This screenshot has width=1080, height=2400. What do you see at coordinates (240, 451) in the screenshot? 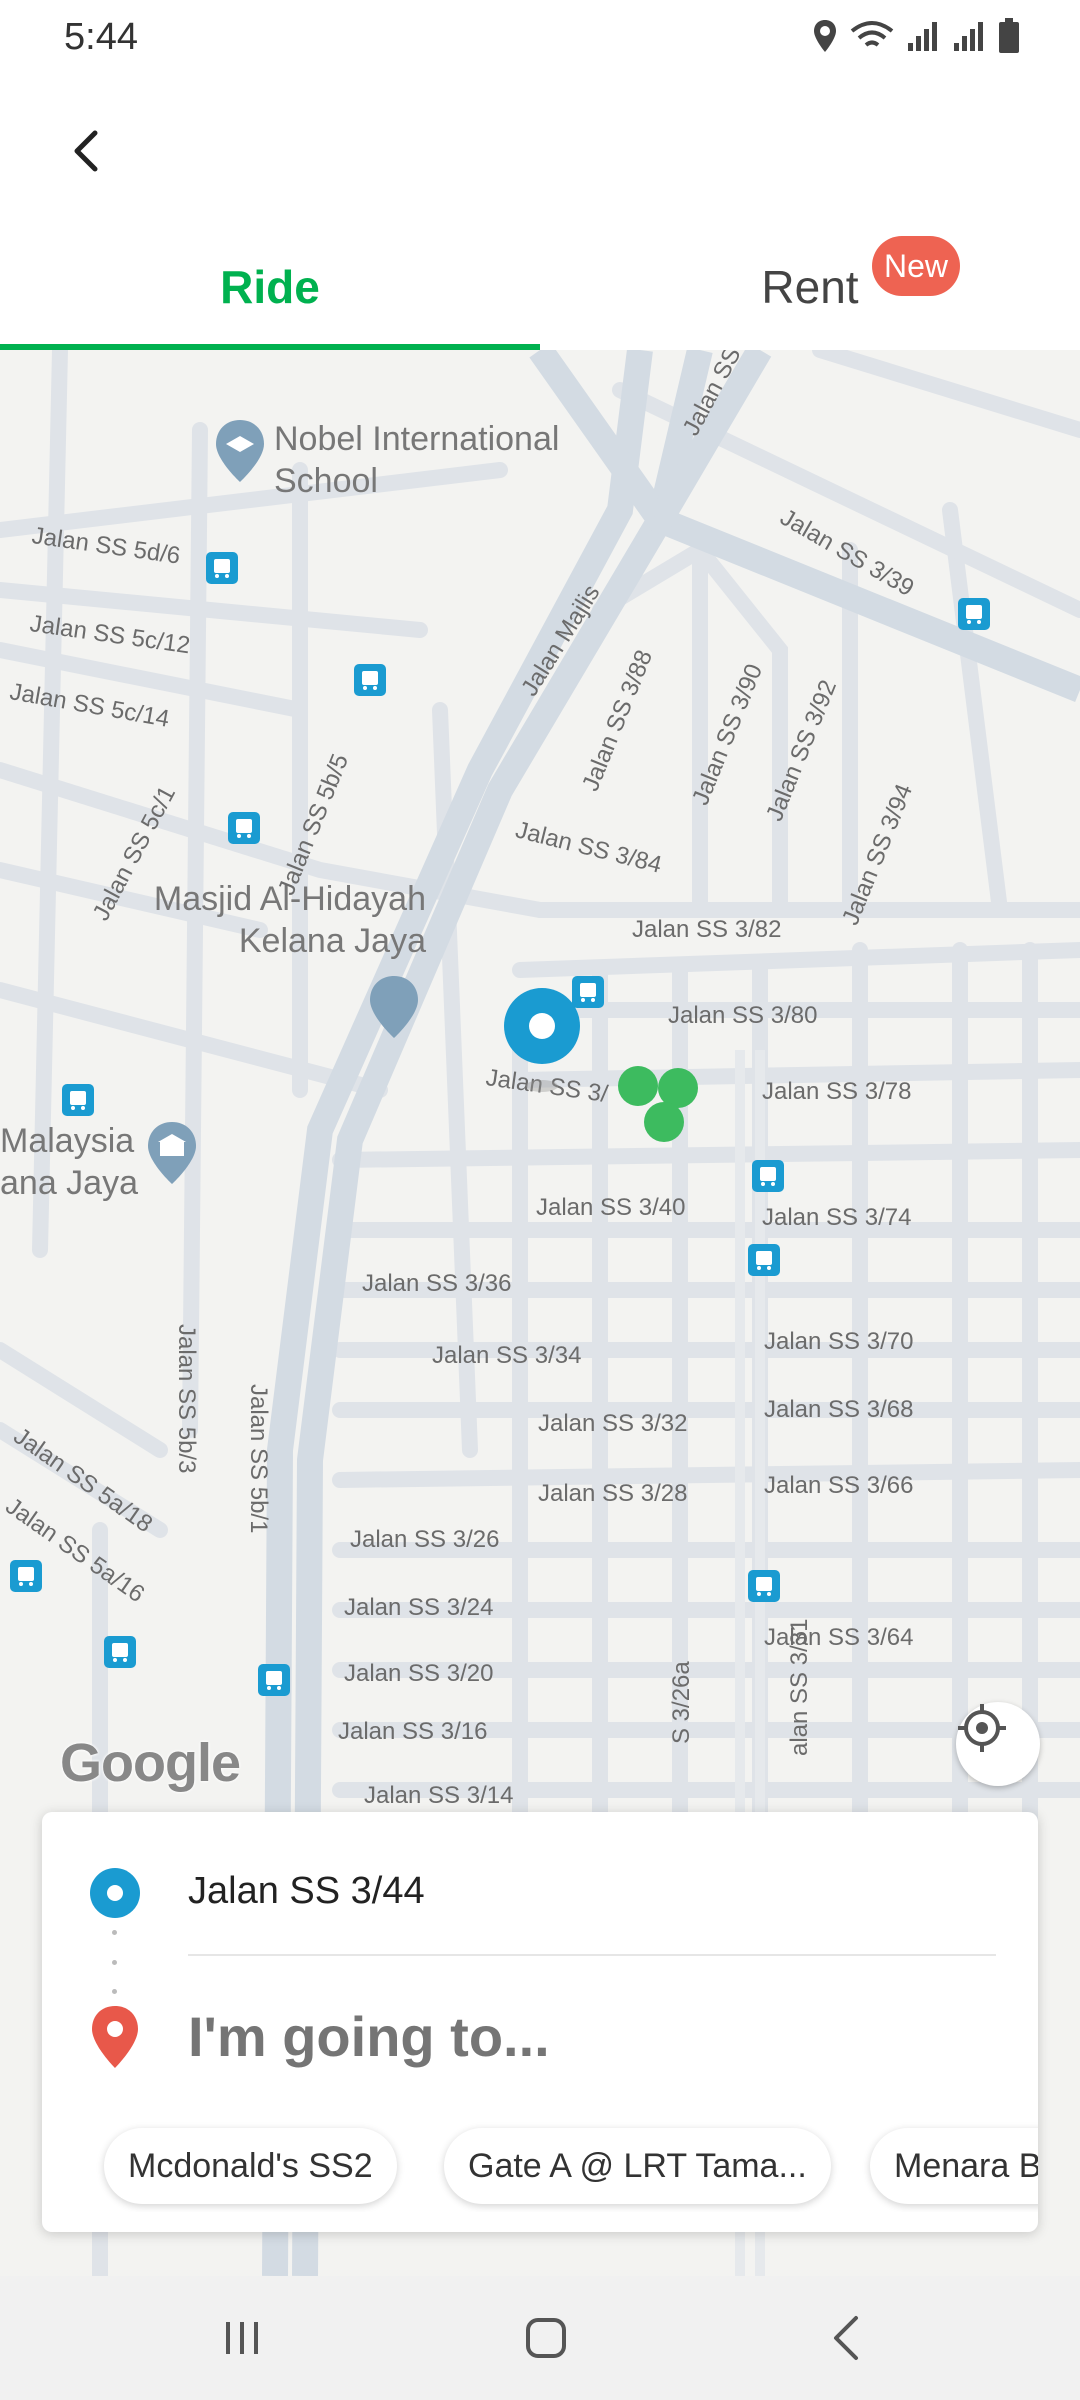
I see `school-pin-icon` at bounding box center [240, 451].